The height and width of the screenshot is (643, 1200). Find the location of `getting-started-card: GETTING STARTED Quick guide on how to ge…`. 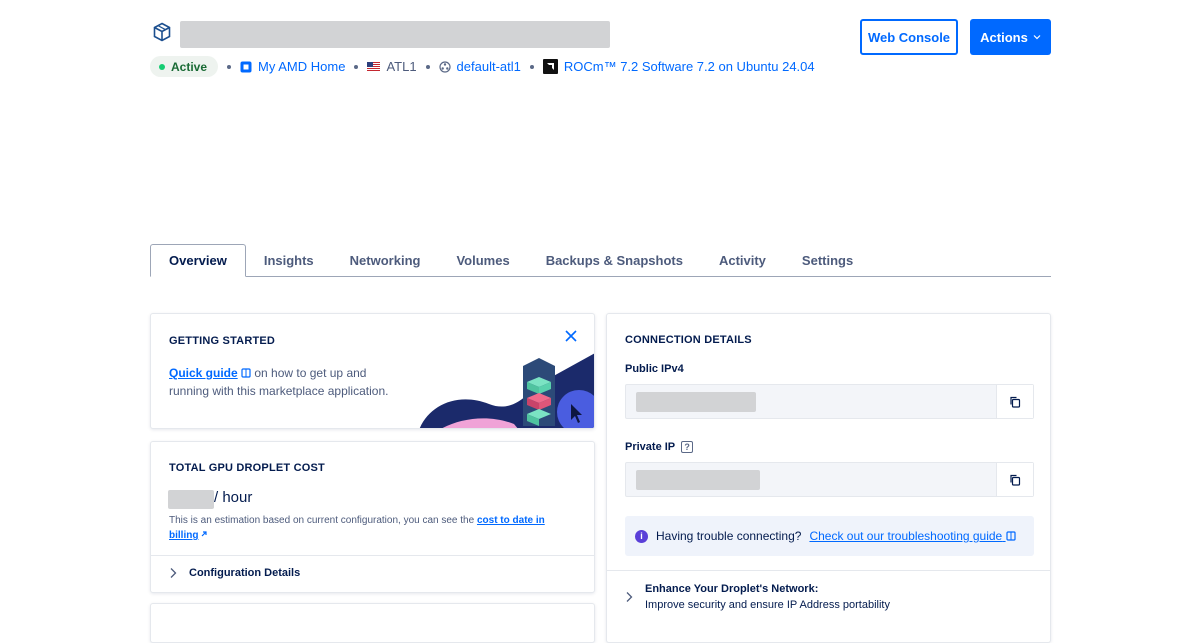

getting-started-card: GETTING STARTED Quick guide on how to ge… is located at coordinates (372, 371).